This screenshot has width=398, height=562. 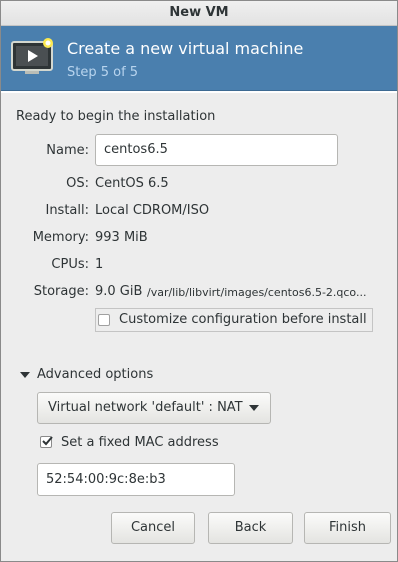 What do you see at coordinates (216, 150) in the screenshot?
I see `vm-name-field: centos6.5` at bounding box center [216, 150].